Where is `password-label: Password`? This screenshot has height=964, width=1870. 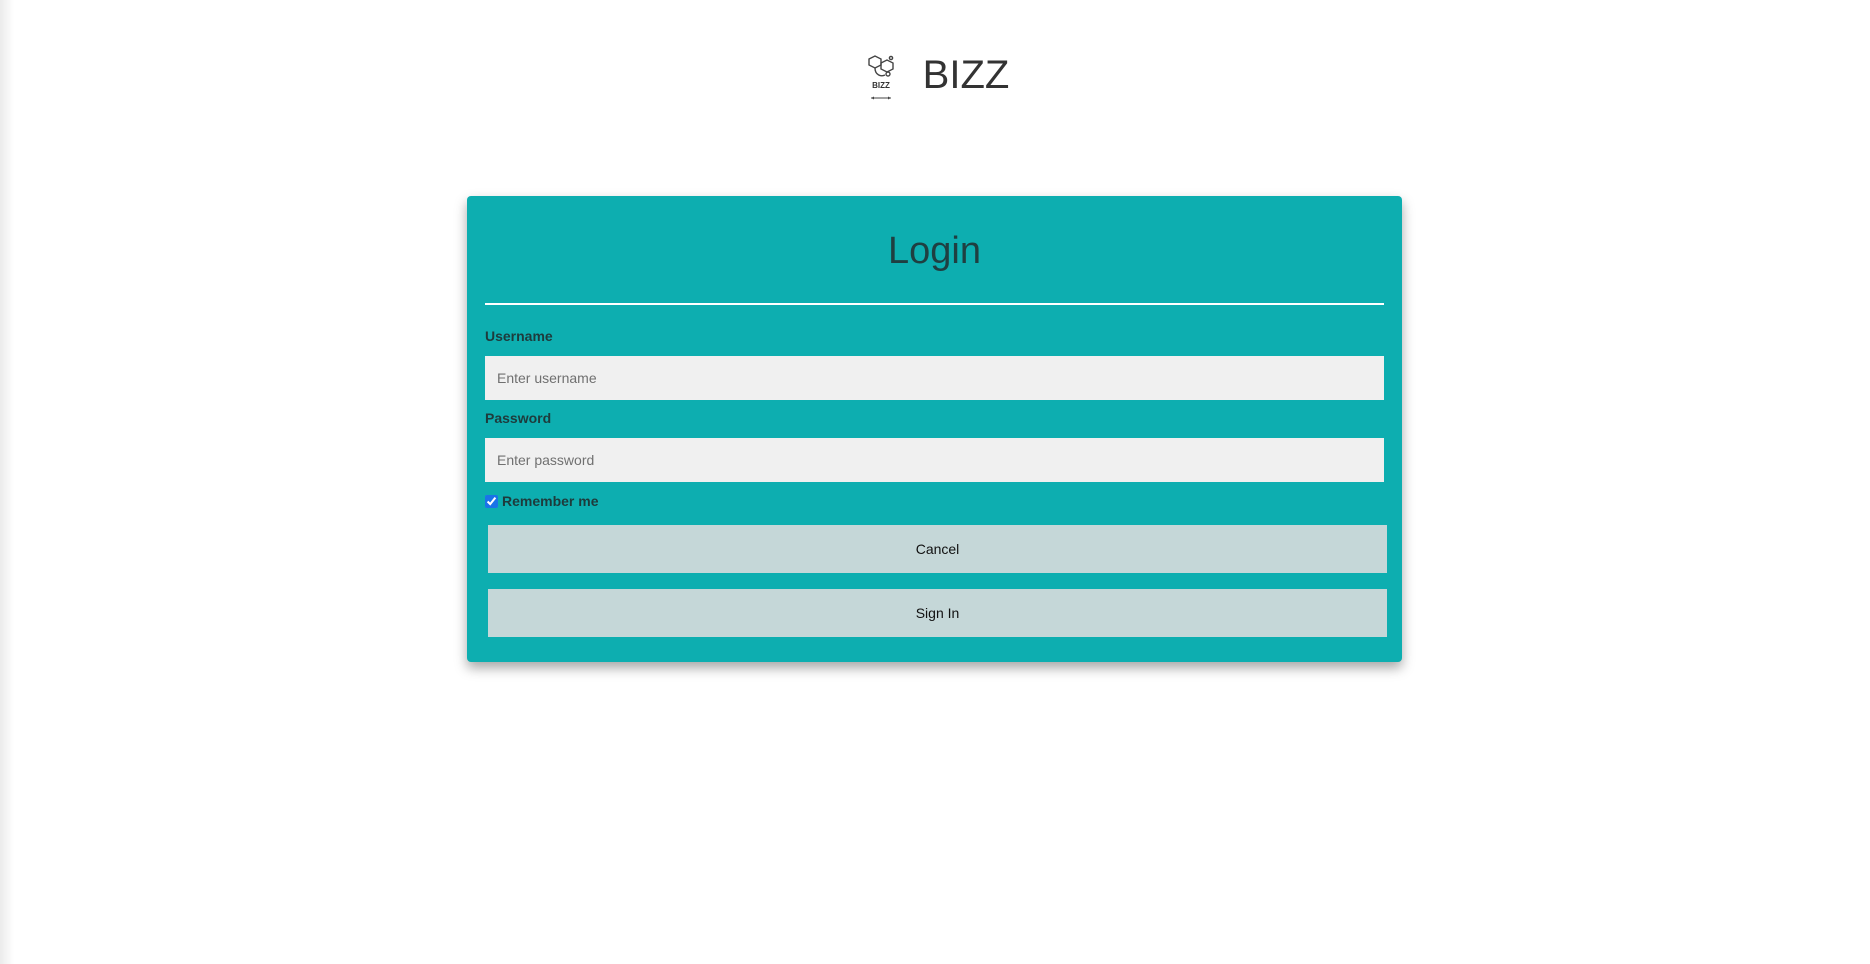 password-label: Password is located at coordinates (518, 418).